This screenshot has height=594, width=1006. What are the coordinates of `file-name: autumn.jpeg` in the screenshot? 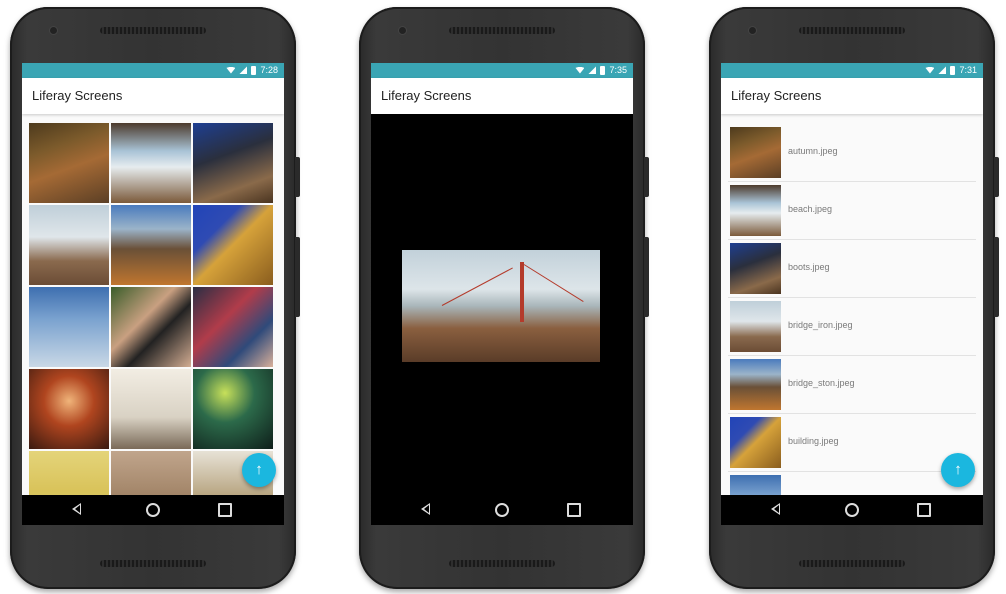 It's located at (813, 151).